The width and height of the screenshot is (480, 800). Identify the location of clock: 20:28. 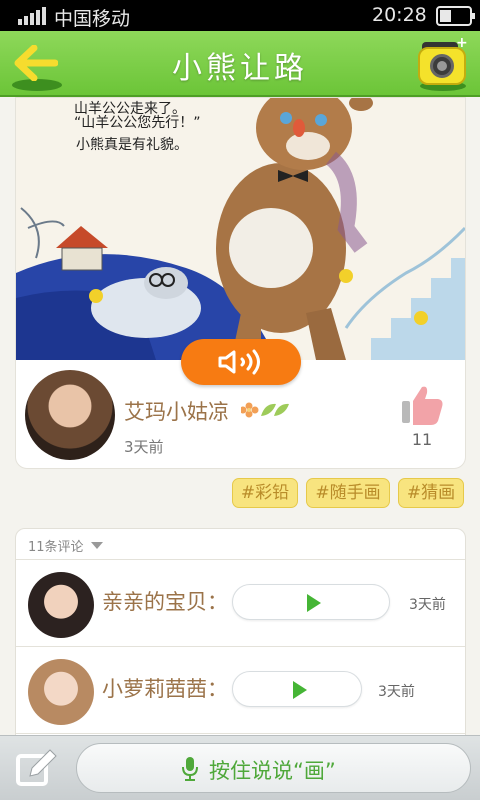
(399, 15).